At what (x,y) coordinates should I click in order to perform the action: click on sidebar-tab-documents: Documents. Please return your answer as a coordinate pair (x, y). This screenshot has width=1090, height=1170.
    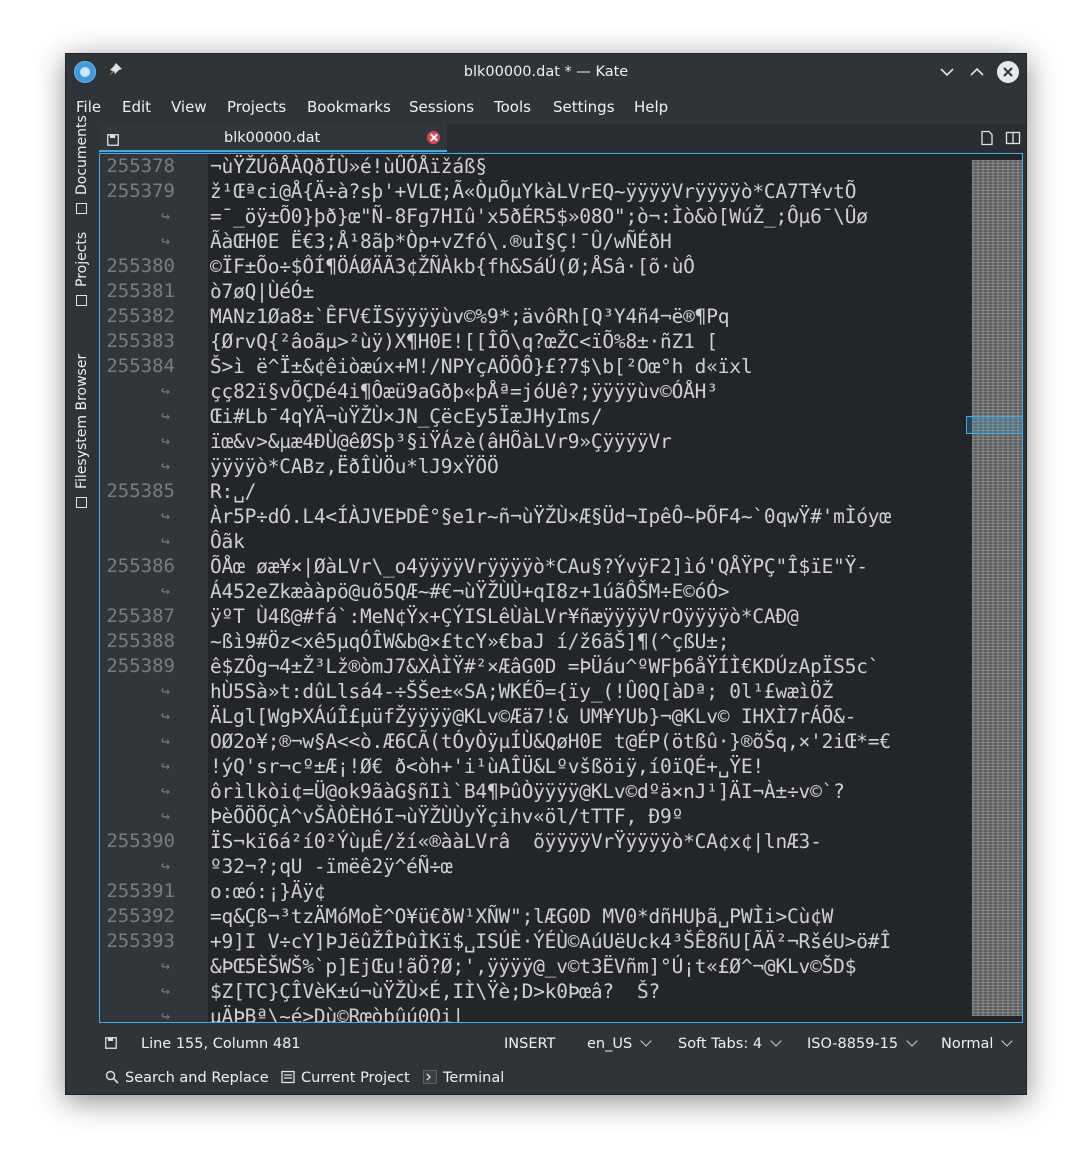
    Looking at the image, I should click on (82, 164).